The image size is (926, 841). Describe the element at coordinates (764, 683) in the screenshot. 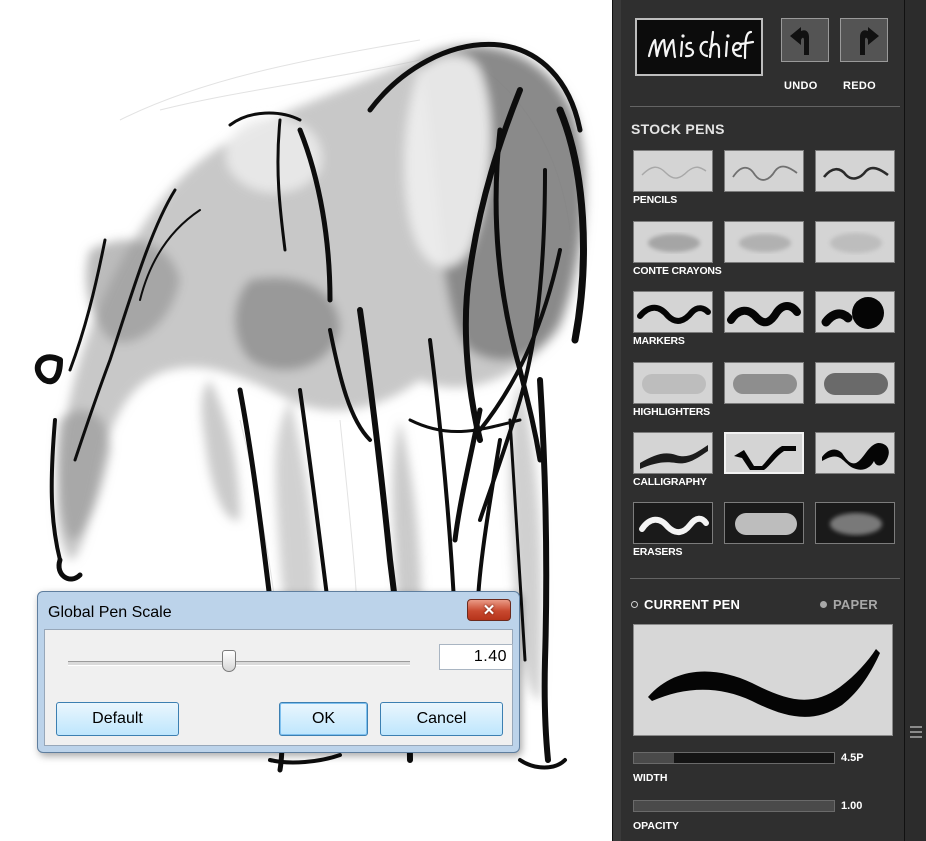

I see `current-pen-stroke` at that location.